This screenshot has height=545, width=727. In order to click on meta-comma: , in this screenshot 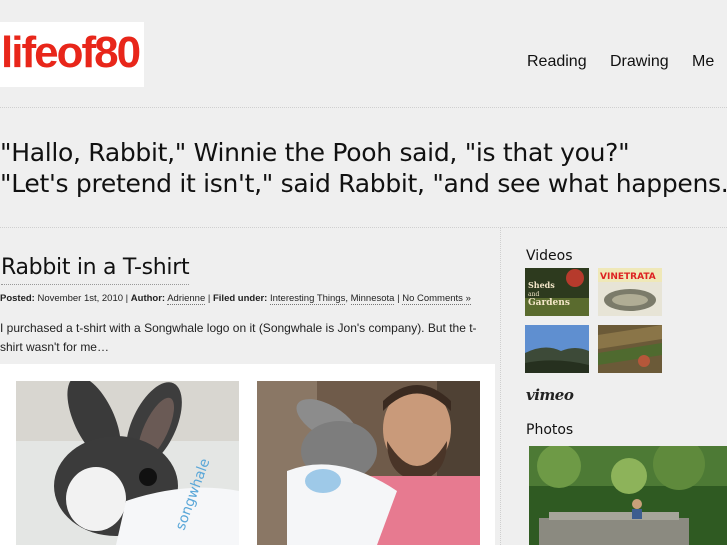, I will do `click(346, 298)`.